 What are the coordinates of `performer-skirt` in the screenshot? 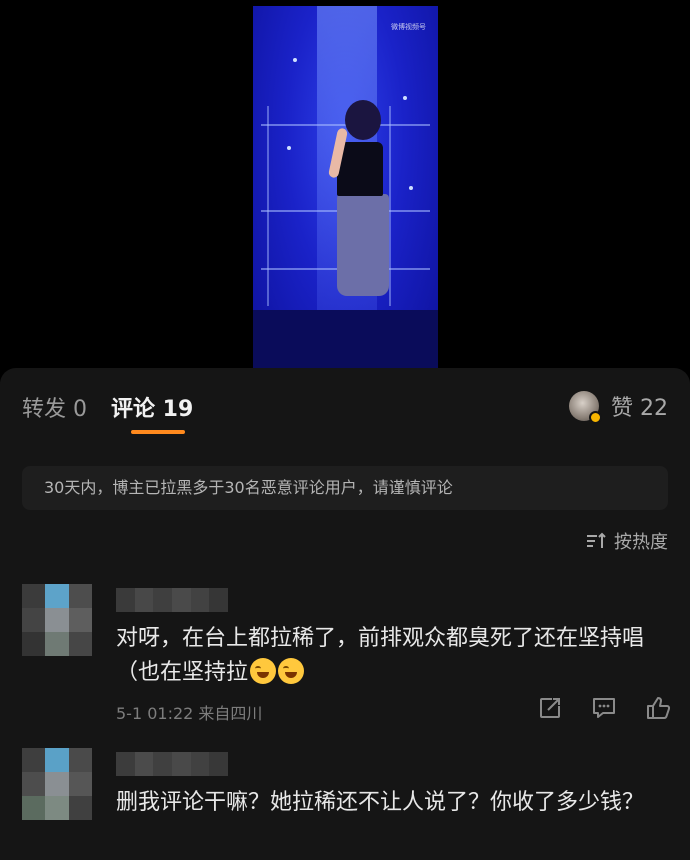 It's located at (363, 245).